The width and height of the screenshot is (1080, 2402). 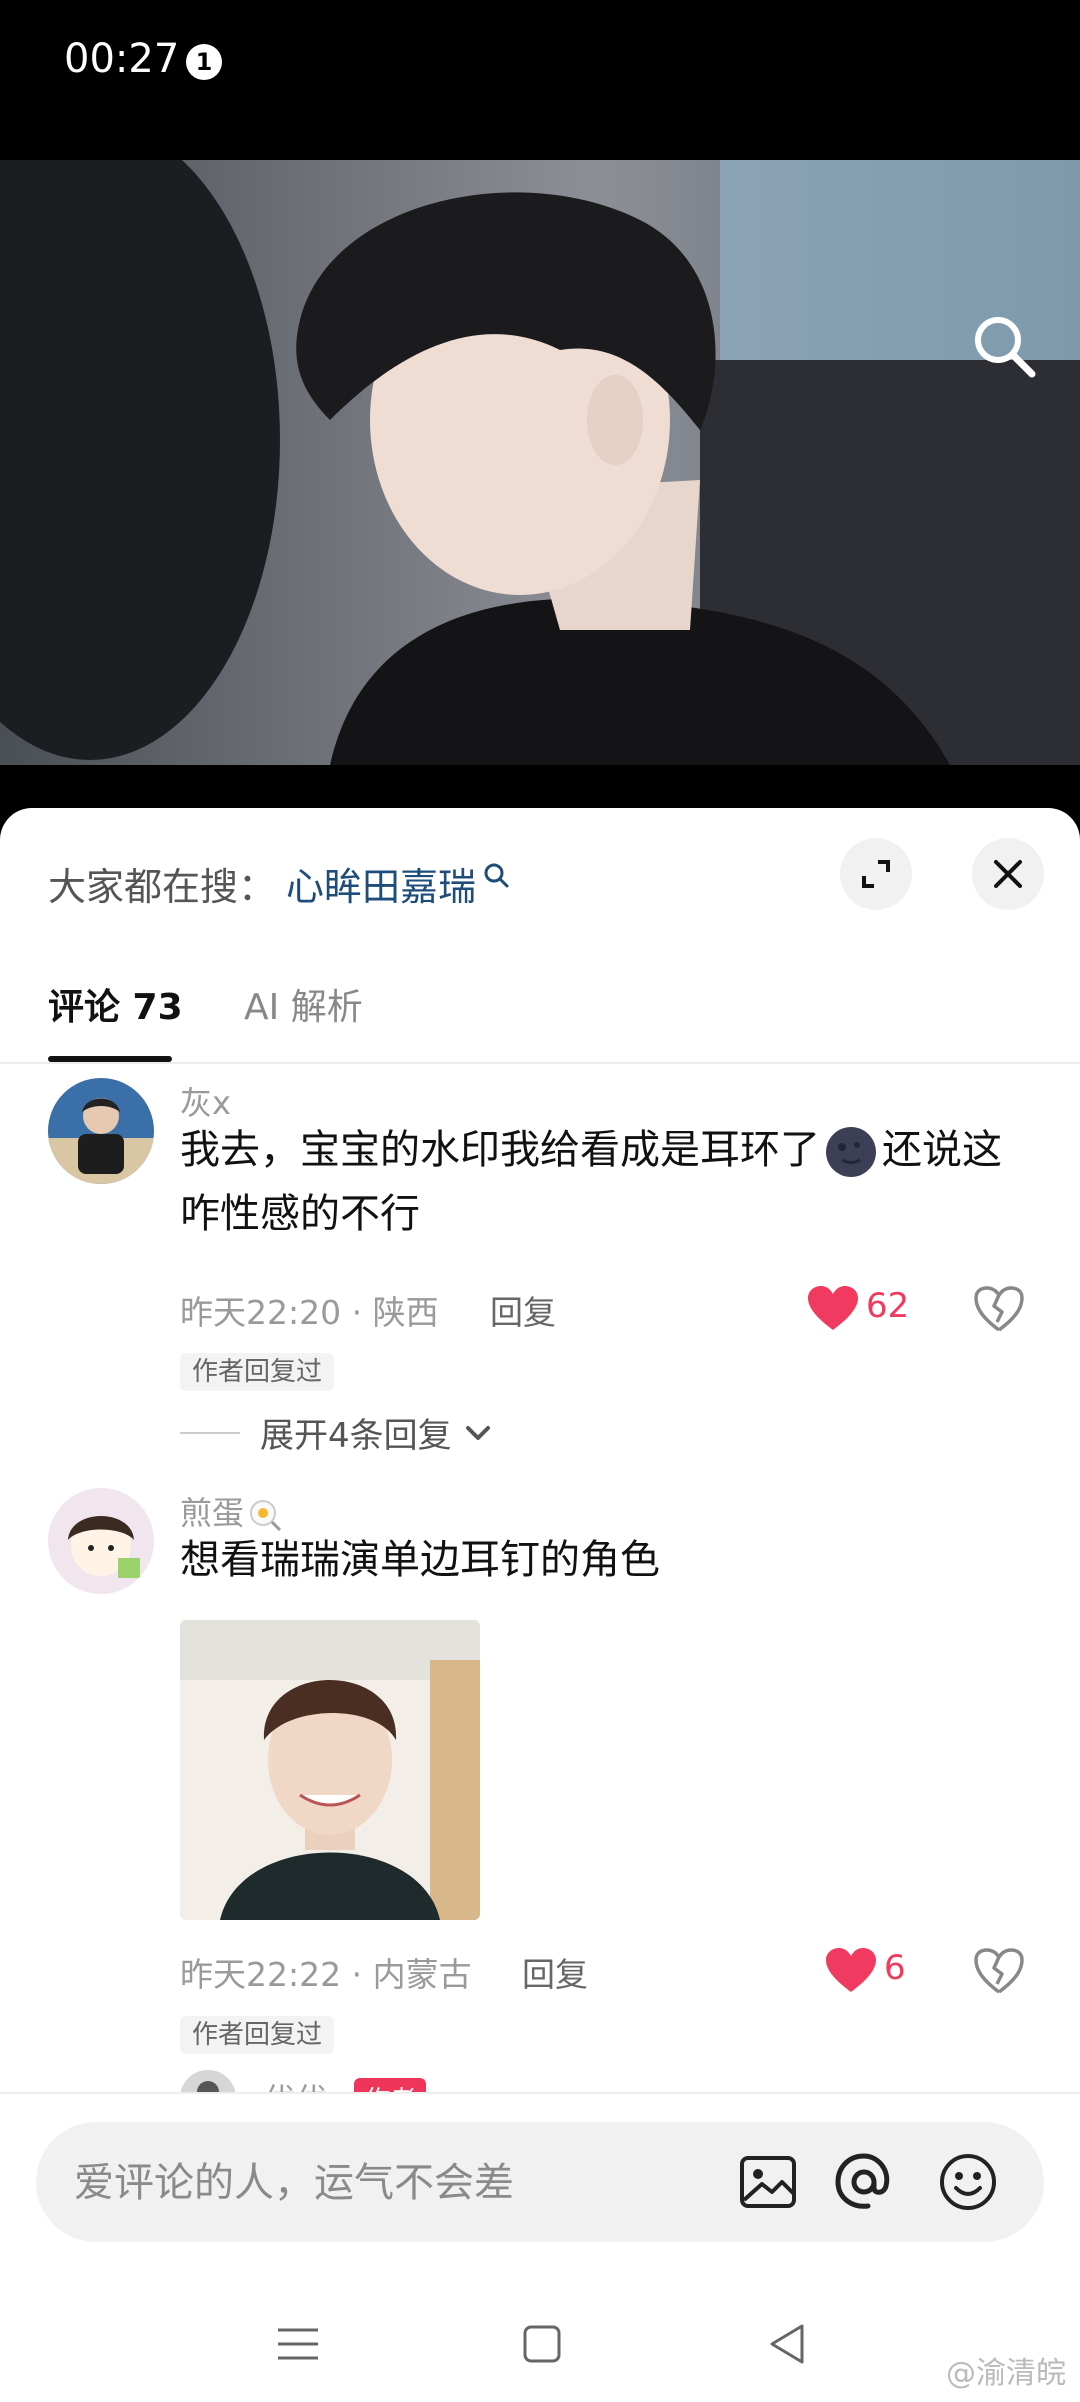 I want to click on bottom-bar: @渝清皖, so click(x=540, y=2247).